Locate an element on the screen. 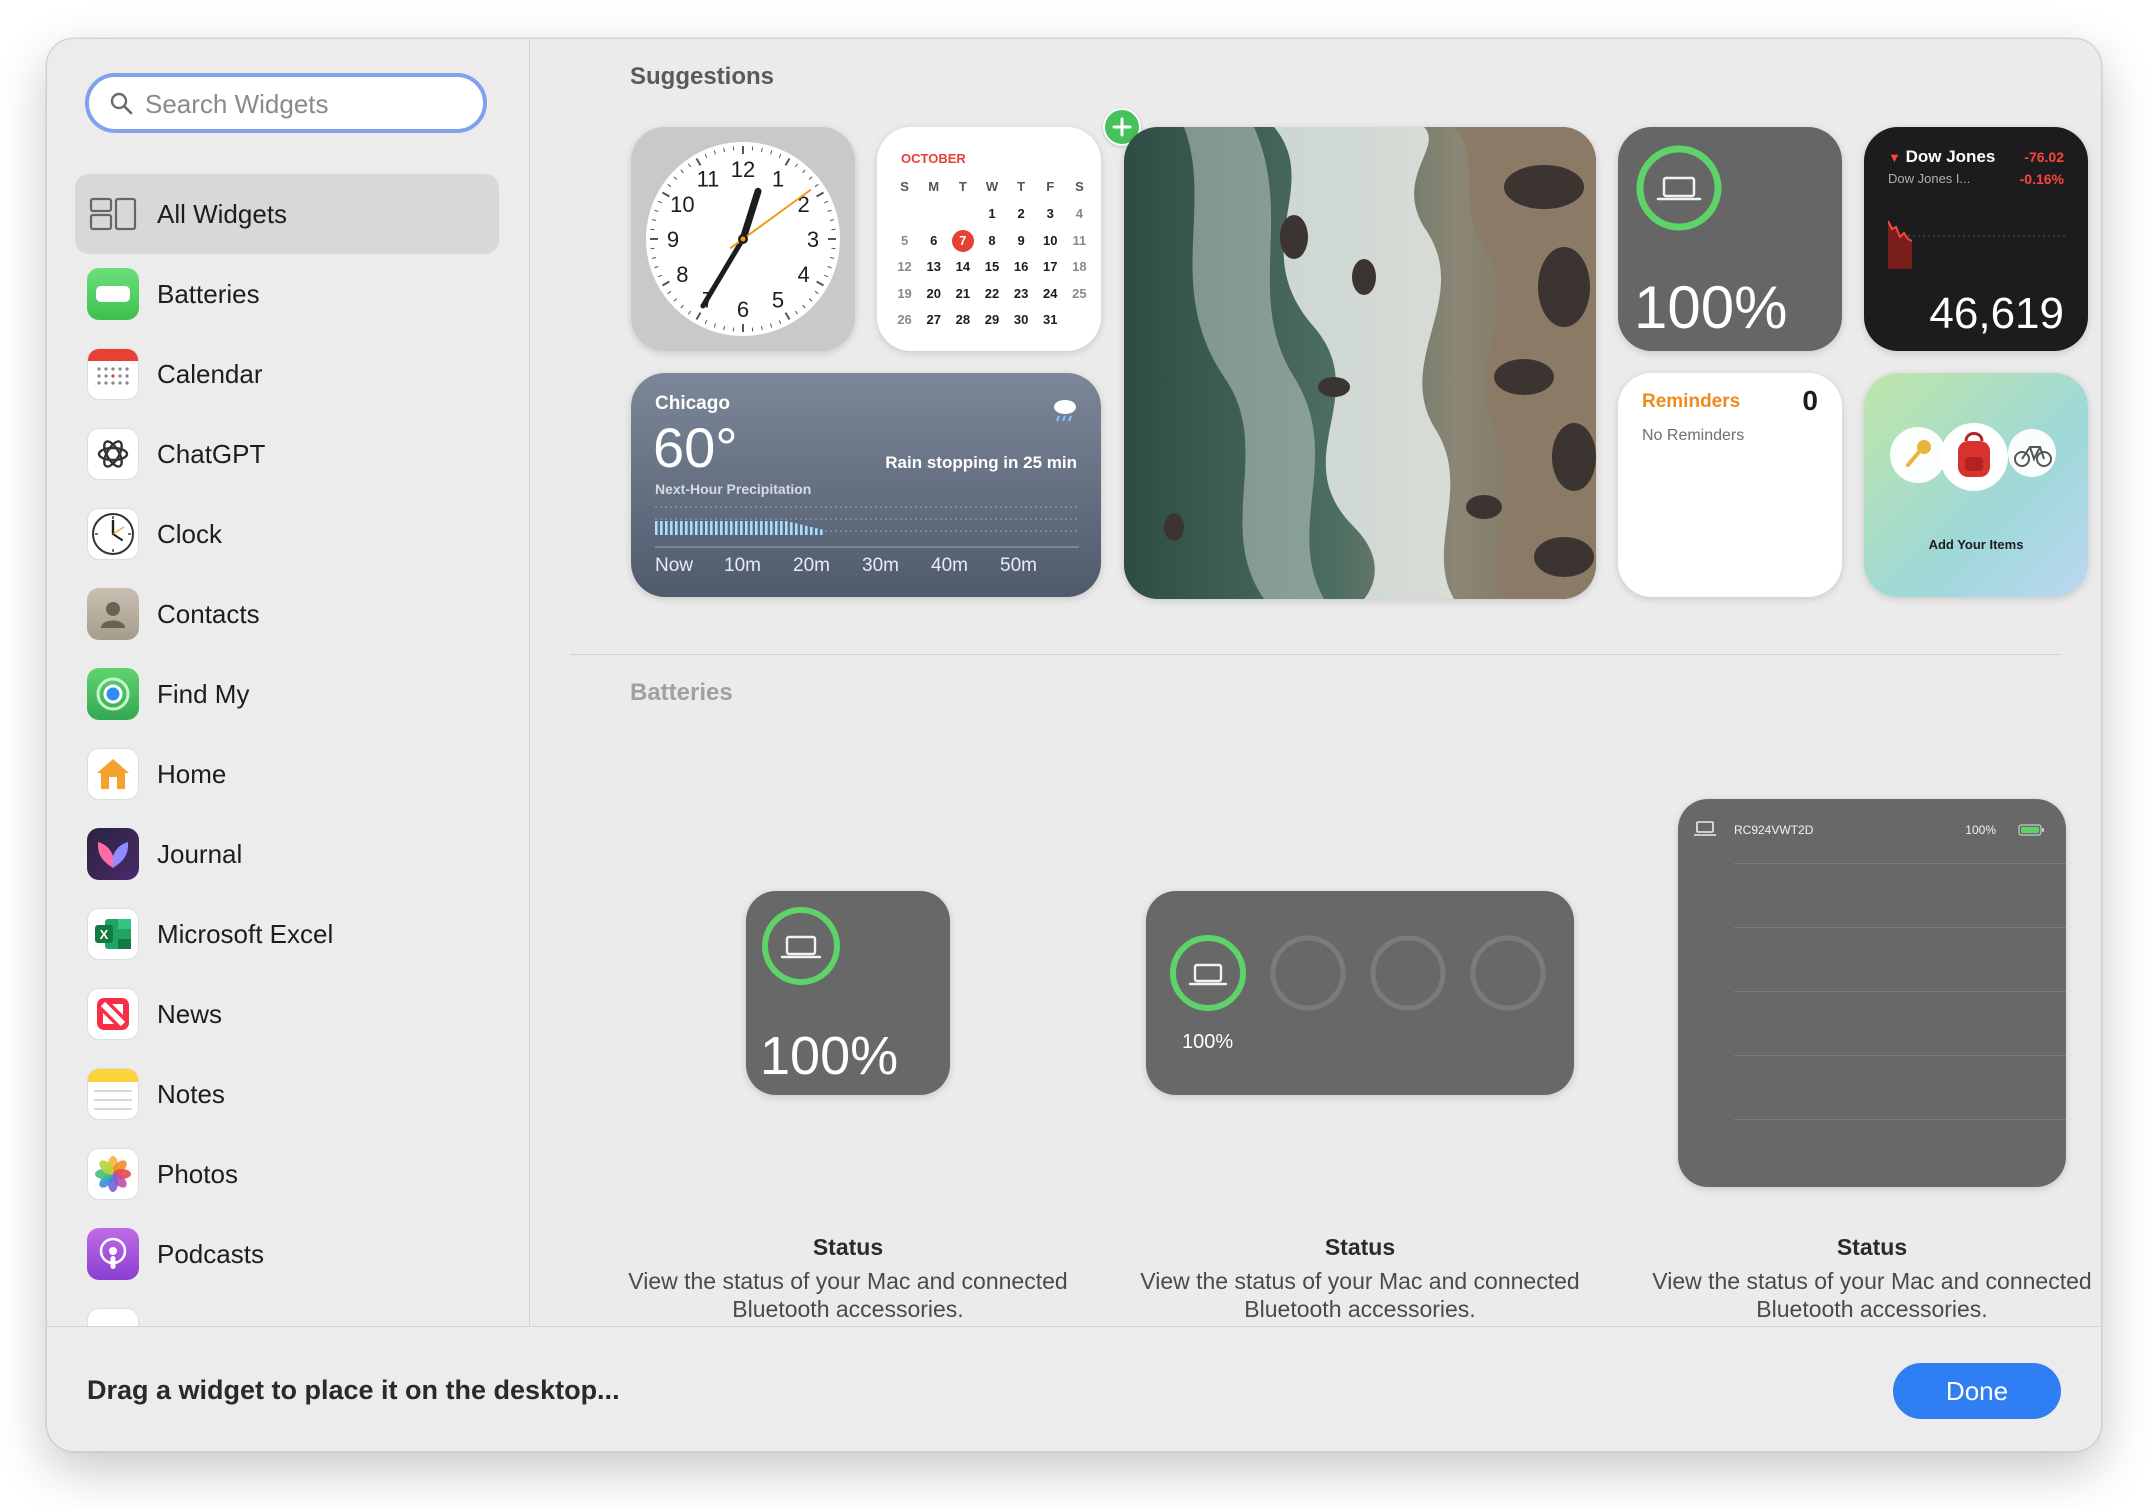  sidebar-item-notes: Notes is located at coordinates (287, 1094).